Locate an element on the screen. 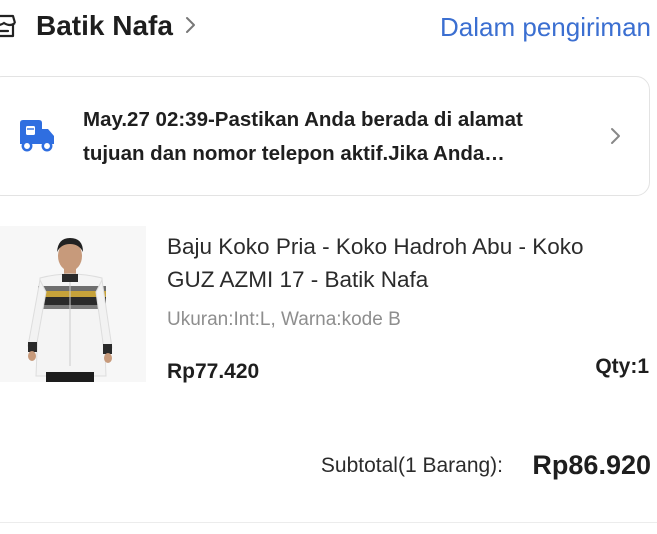 This screenshot has height=534, width=657. product-price: Rp77.420 is located at coordinates (213, 371).